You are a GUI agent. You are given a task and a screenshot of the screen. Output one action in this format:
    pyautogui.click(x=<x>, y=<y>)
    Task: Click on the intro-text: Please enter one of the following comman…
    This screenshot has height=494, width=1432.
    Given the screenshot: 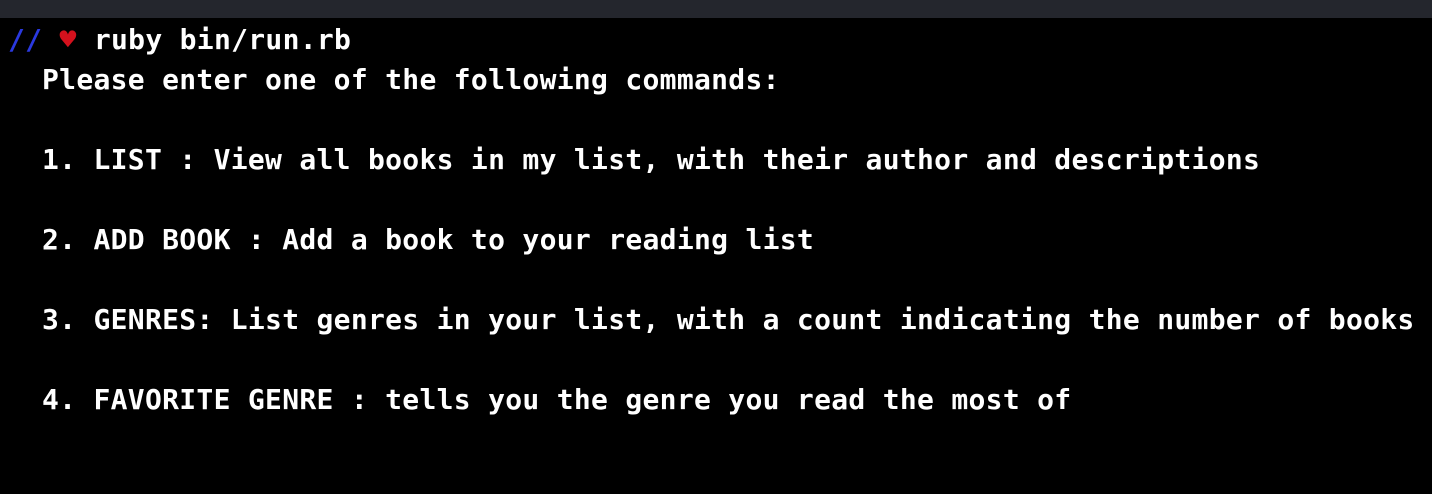 What is the action you would take?
    pyautogui.click(x=411, y=79)
    